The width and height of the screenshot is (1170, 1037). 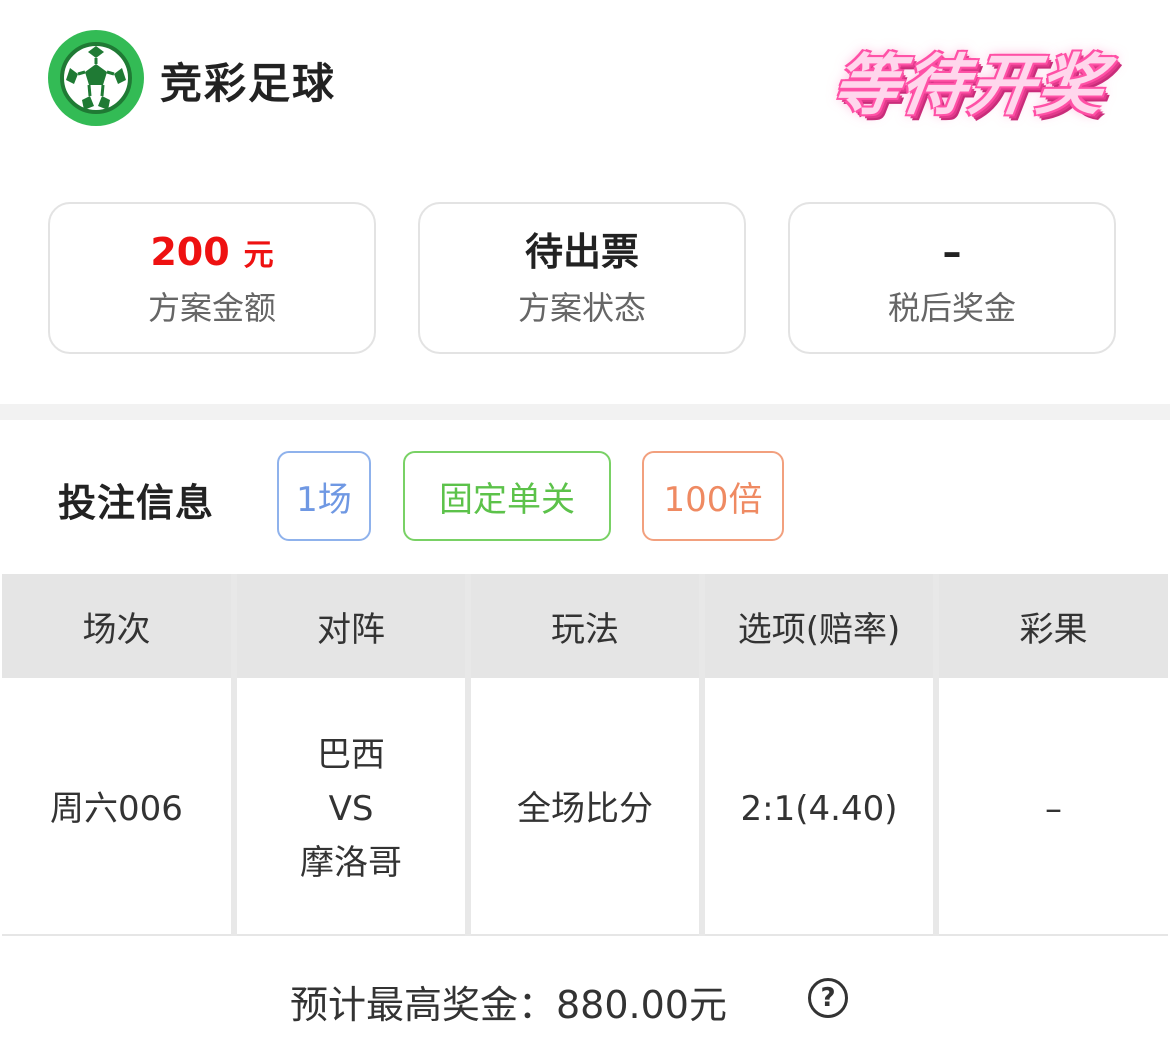 I want to click on away-team: 摩洛哥, so click(x=351, y=863).